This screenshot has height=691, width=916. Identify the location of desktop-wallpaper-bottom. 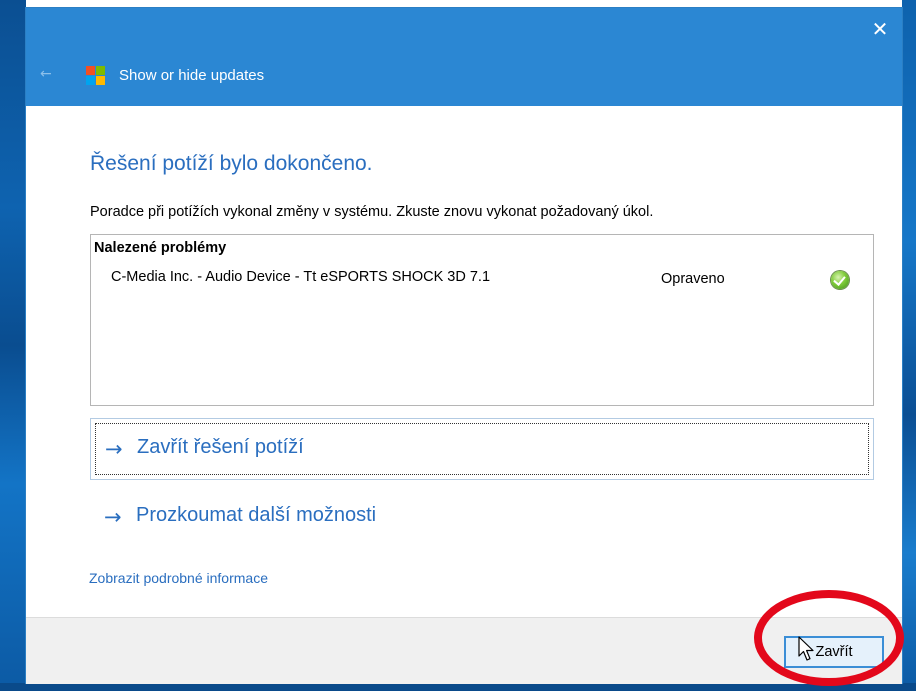
(458, 687).